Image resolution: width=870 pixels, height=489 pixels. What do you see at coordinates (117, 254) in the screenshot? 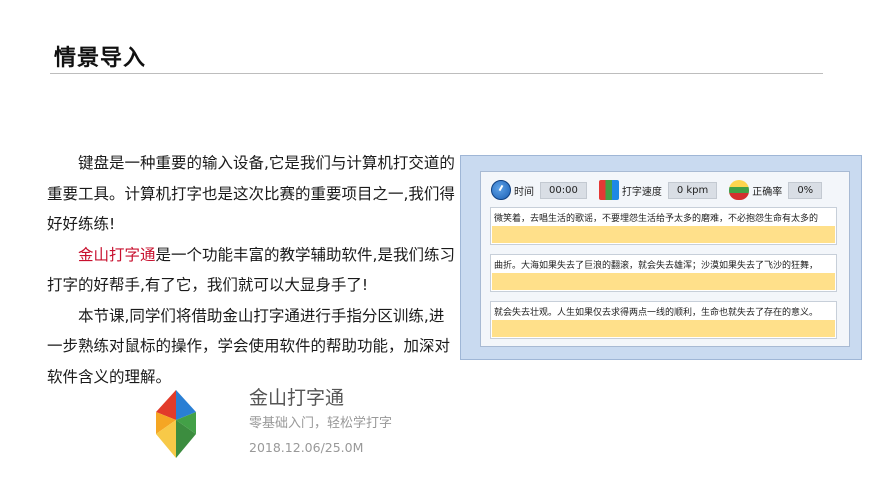
I see `product-highlight: 金山打字通` at bounding box center [117, 254].